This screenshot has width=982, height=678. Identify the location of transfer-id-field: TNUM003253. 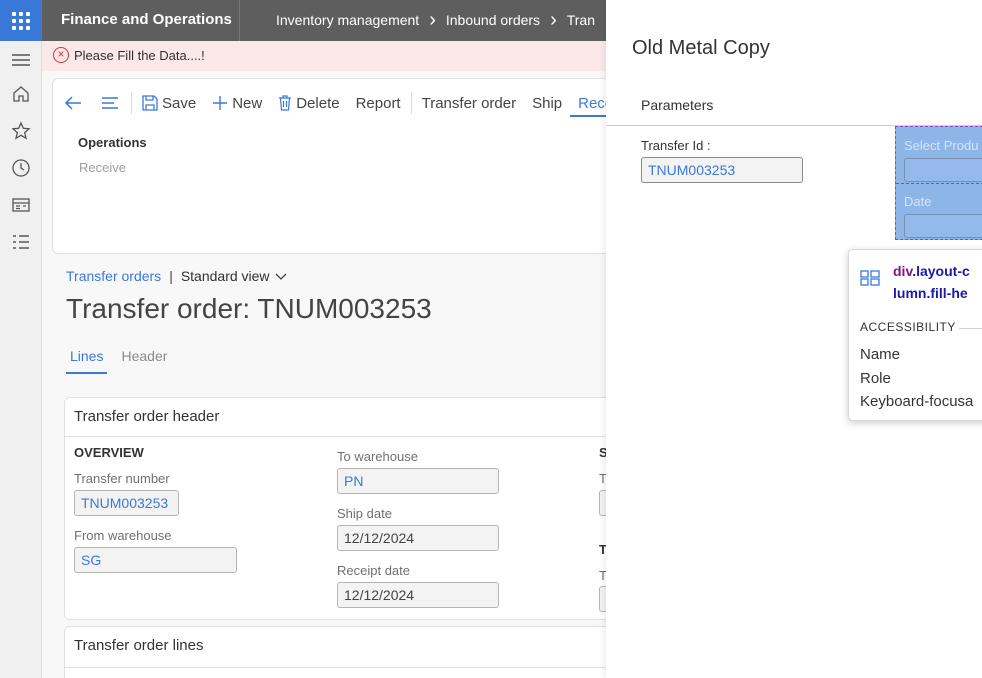
(722, 170).